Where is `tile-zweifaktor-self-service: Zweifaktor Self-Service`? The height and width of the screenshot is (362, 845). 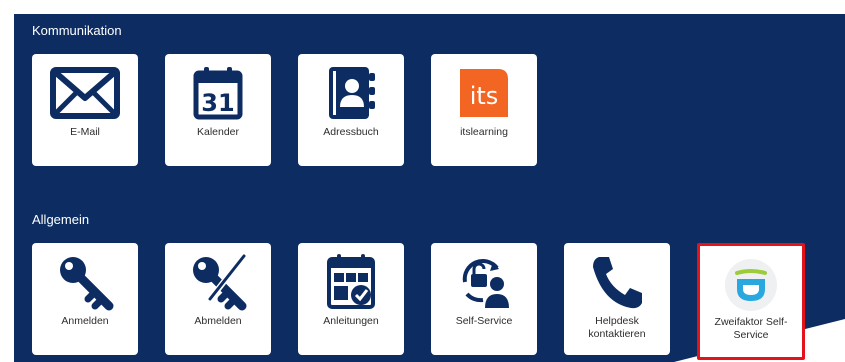 tile-zweifaktor-self-service: Zweifaktor Self-Service is located at coordinates (751, 301).